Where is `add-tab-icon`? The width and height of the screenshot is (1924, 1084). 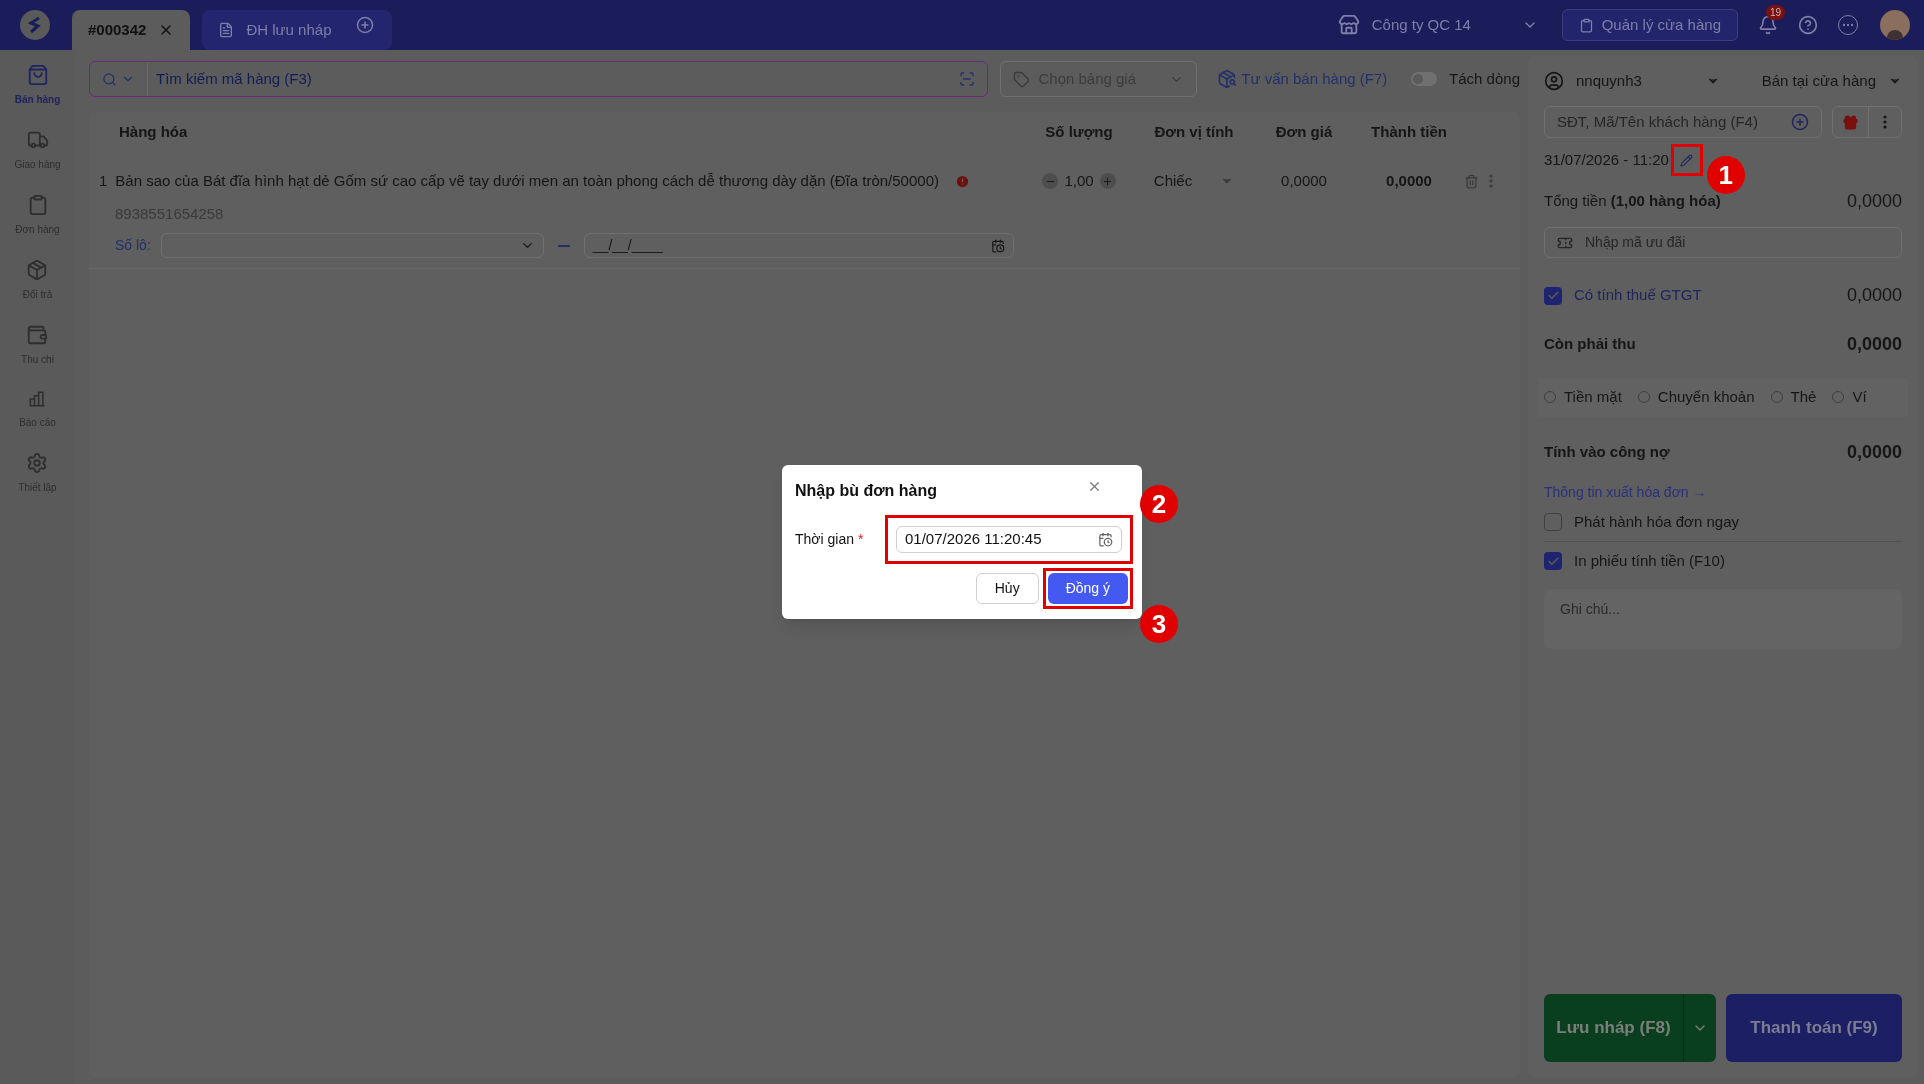 add-tab-icon is located at coordinates (364, 25).